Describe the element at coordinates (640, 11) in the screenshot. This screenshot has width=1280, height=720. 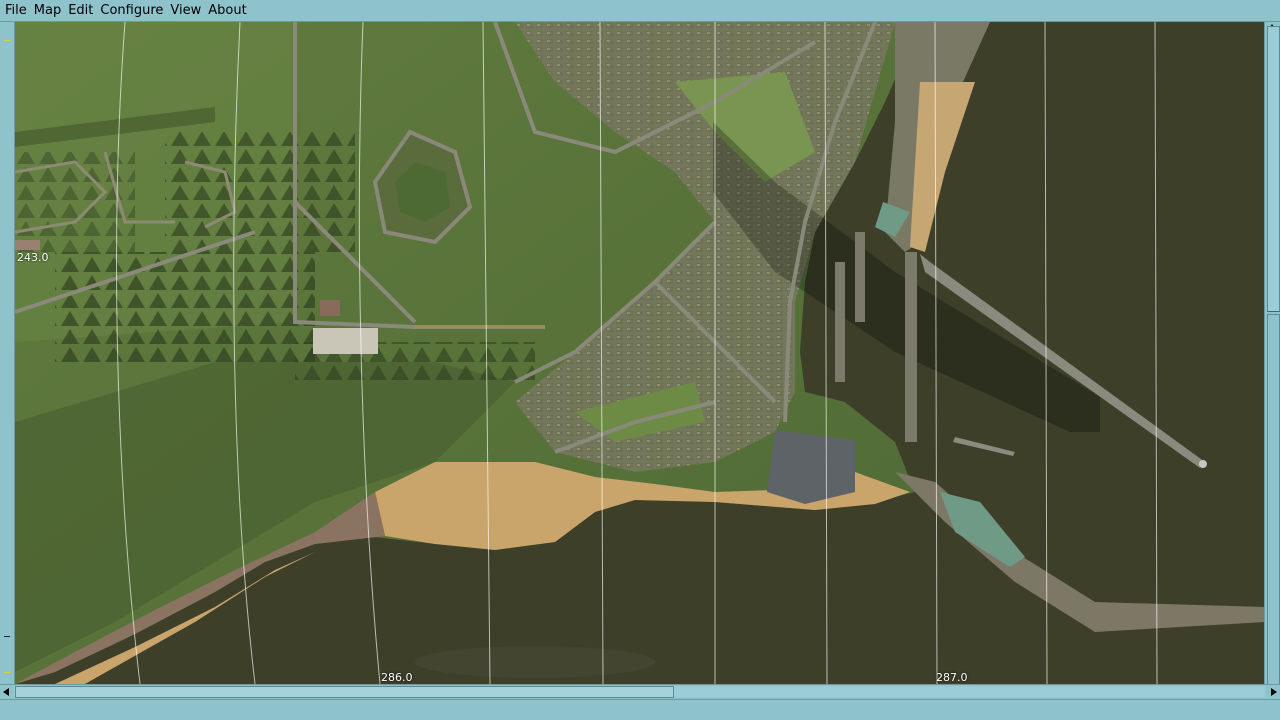
I see `menu-bar: File Map Edit Configure View About` at that location.